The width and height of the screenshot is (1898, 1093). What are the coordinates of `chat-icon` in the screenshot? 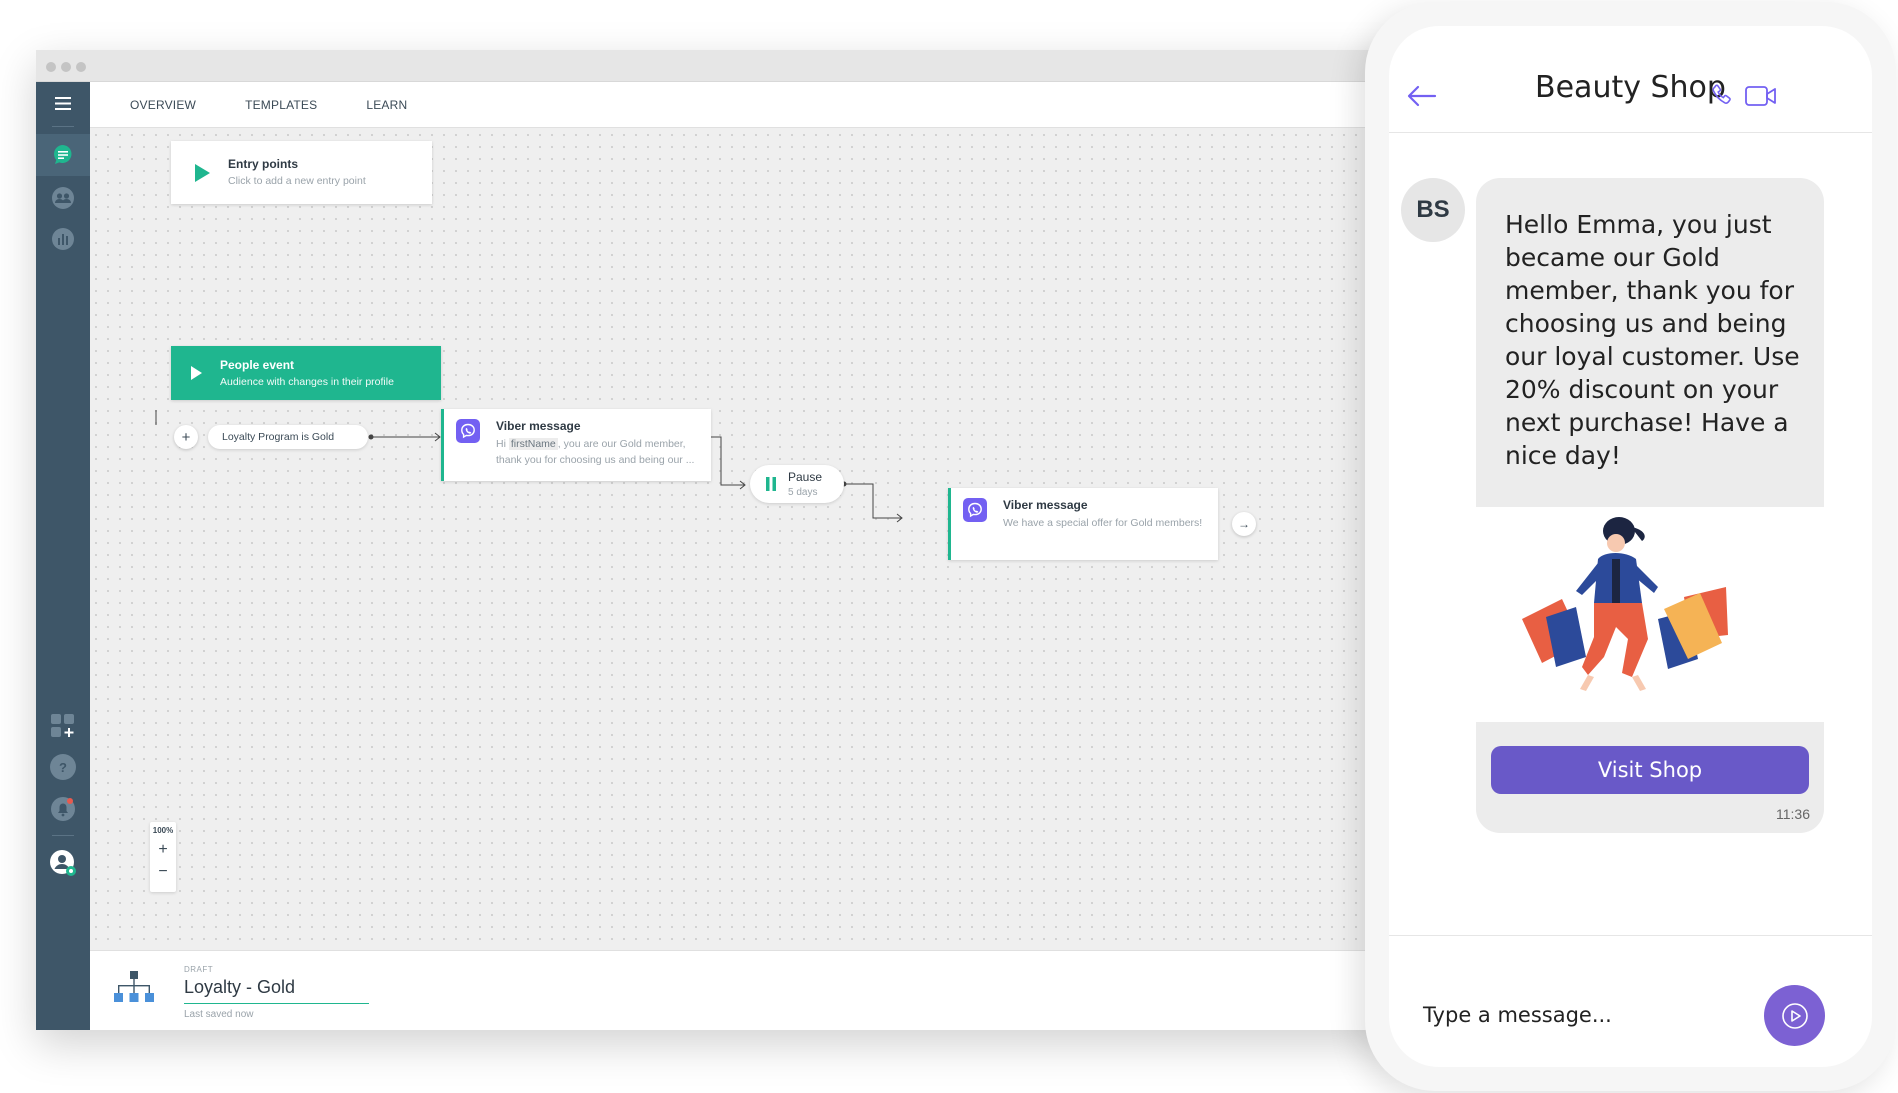 It's located at (63, 154).